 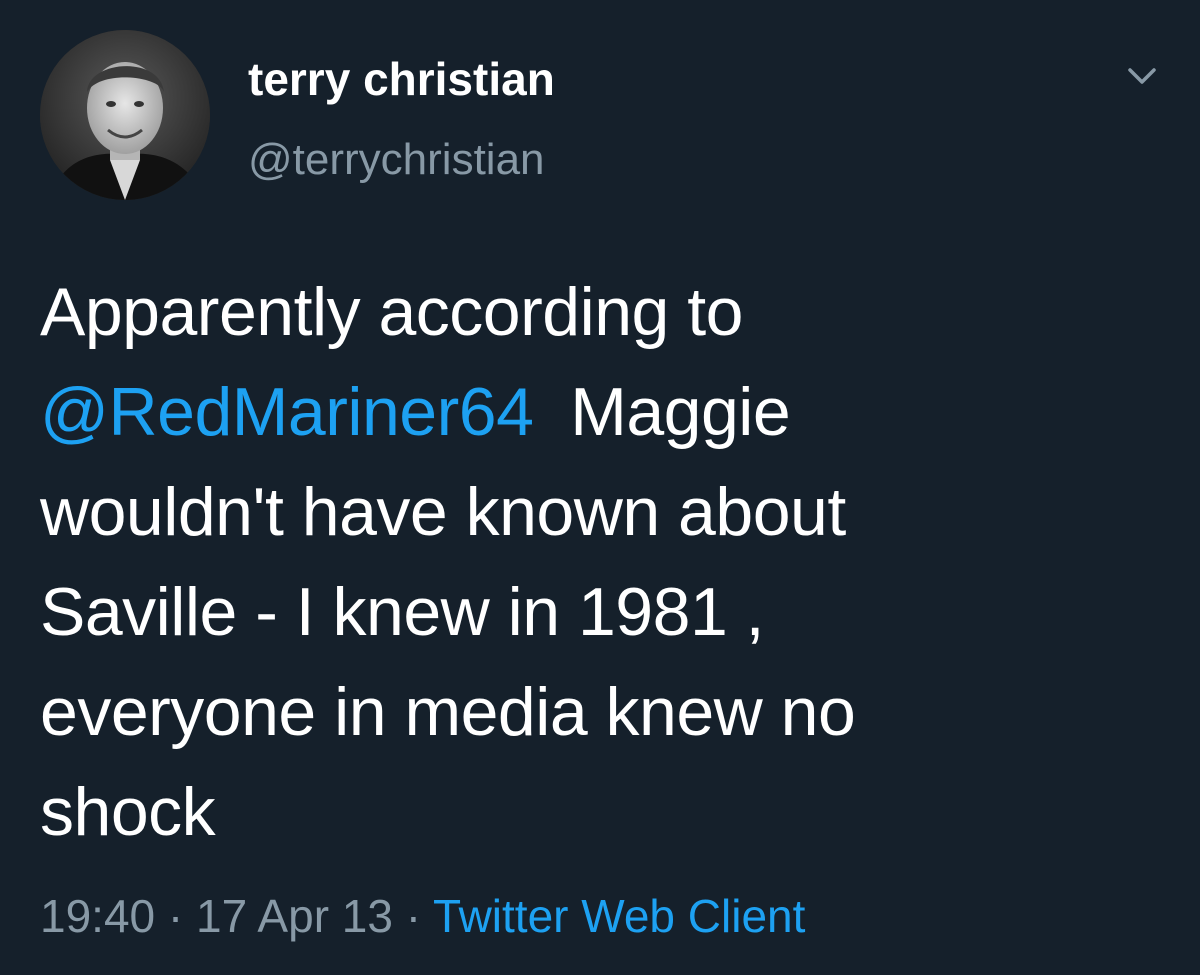 What do you see at coordinates (600, 812) in the screenshot?
I see `tweet-text-line: shock` at bounding box center [600, 812].